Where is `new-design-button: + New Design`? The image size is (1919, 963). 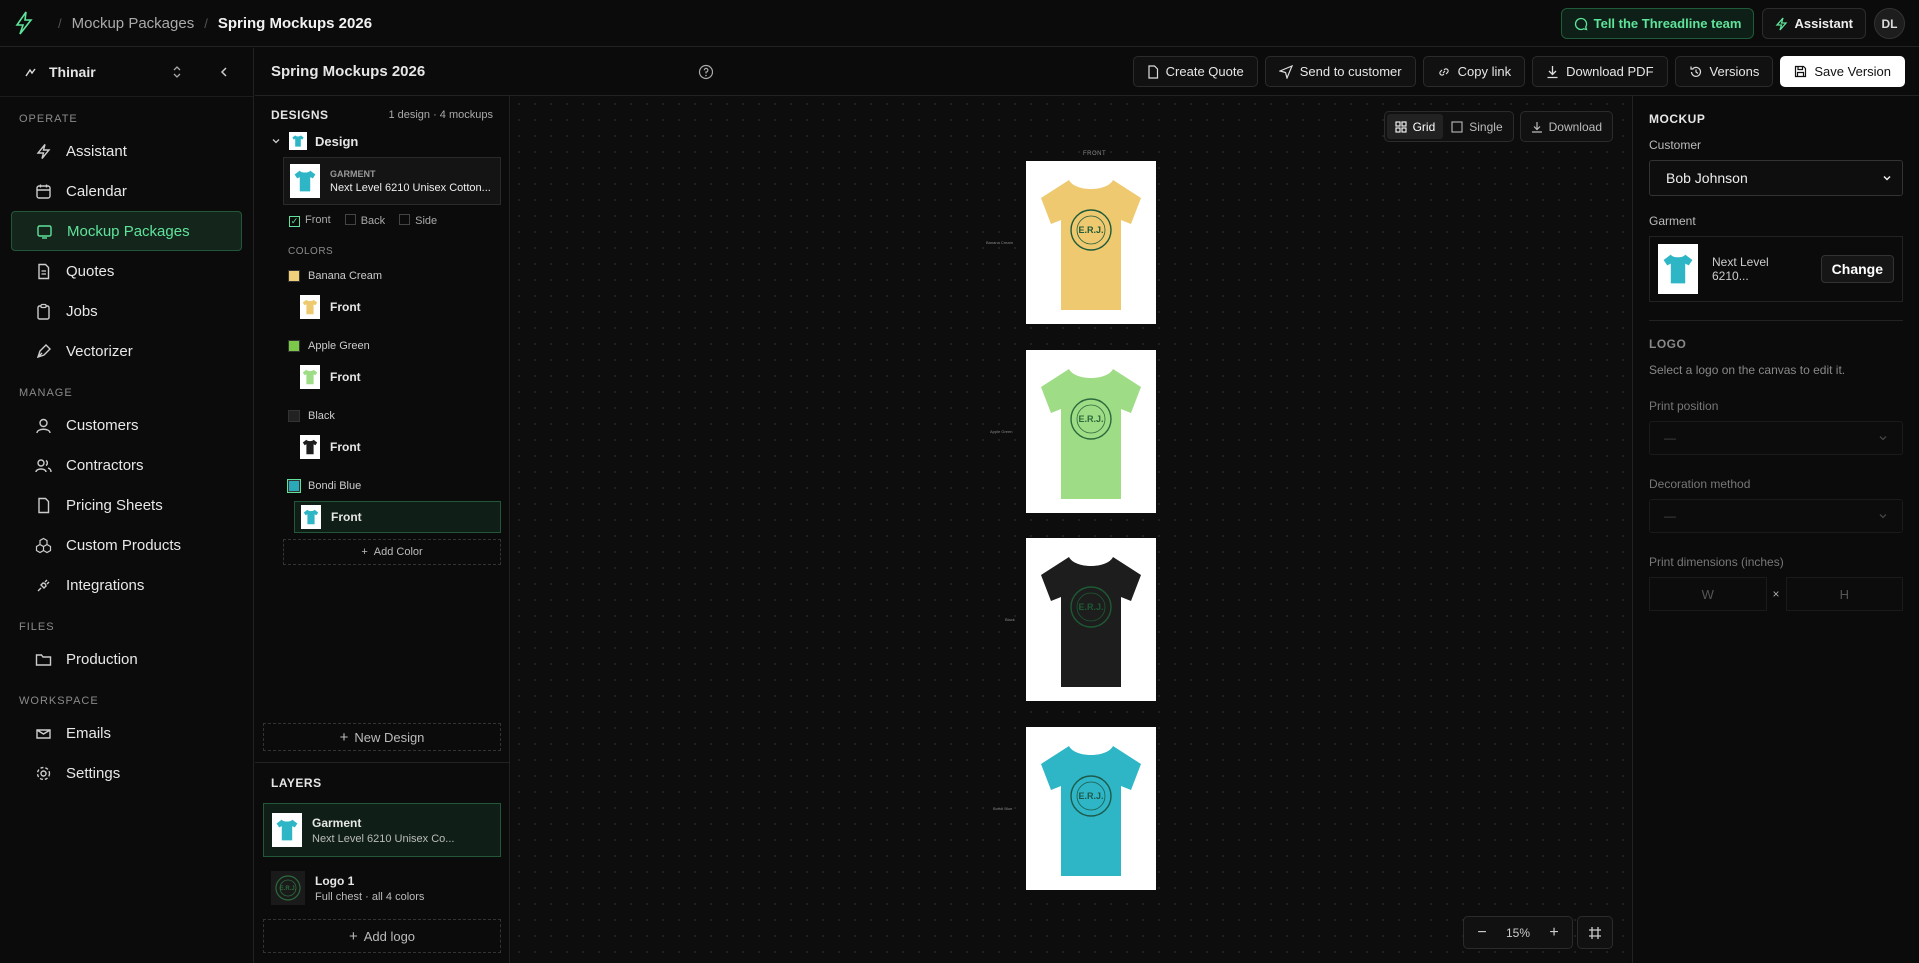
new-design-button: + New Design is located at coordinates (382, 737).